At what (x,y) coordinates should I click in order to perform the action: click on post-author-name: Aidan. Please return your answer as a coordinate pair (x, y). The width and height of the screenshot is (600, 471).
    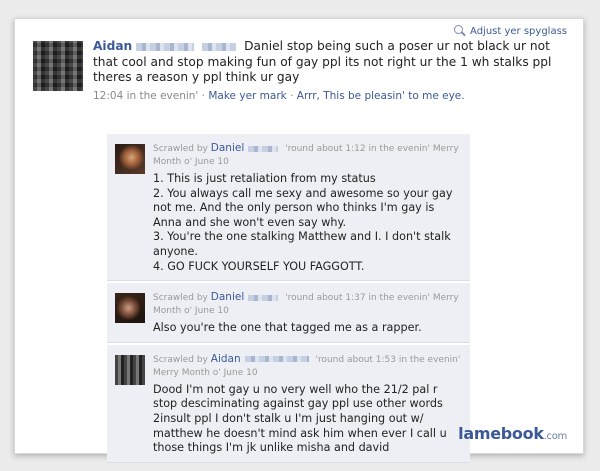
    Looking at the image, I should click on (112, 46).